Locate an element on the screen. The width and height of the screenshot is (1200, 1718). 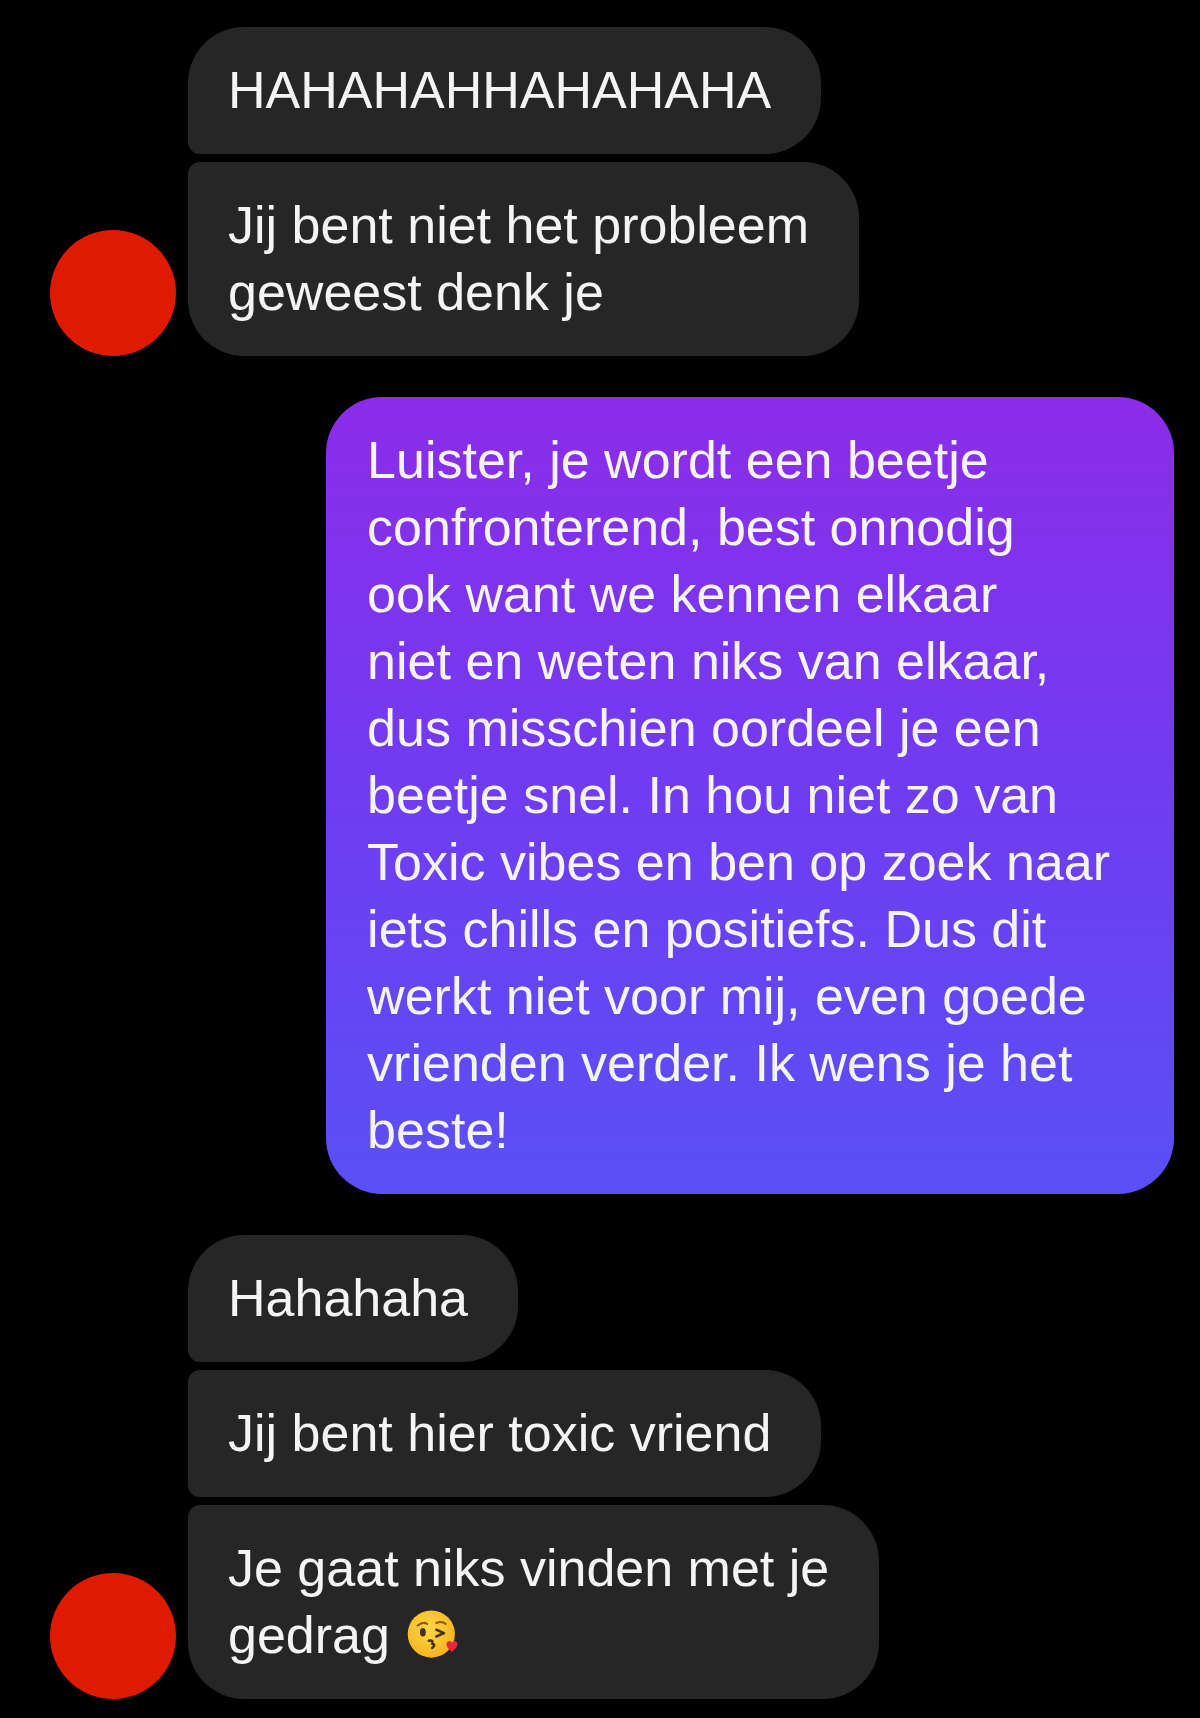
message-text: Jij bent hier toxic vriend is located at coordinates (500, 1433).